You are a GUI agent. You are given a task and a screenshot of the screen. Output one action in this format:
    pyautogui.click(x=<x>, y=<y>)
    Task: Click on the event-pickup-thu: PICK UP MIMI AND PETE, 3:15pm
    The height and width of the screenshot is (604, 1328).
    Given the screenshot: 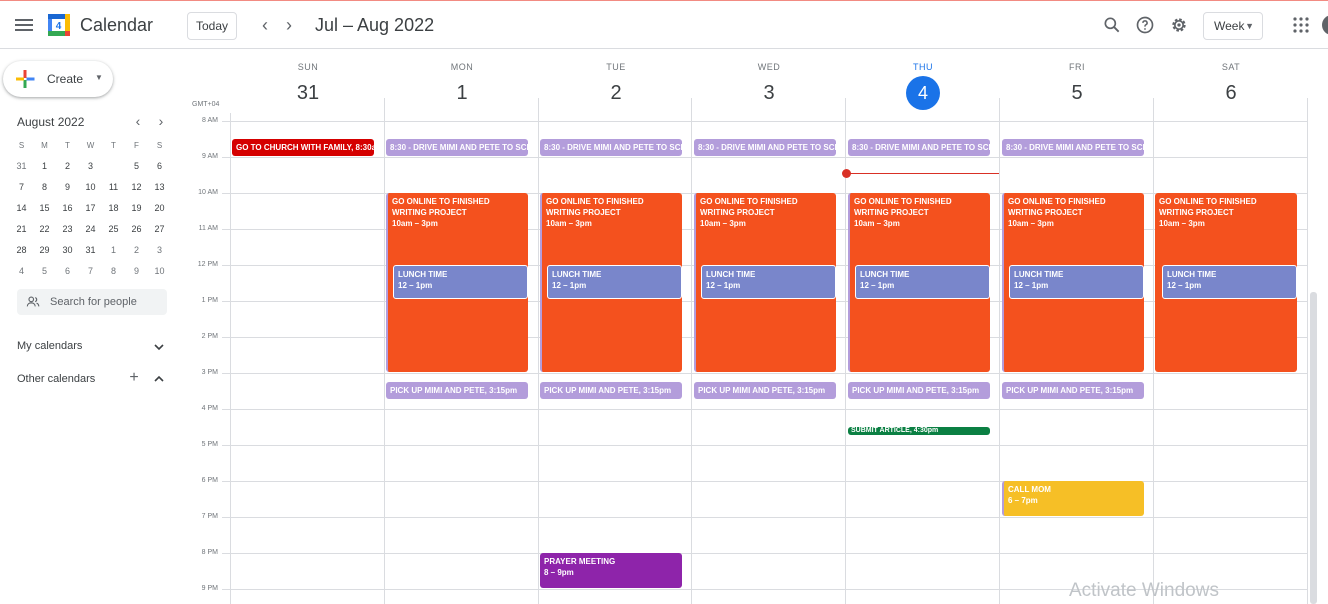 What is the action you would take?
    pyautogui.click(x=919, y=390)
    